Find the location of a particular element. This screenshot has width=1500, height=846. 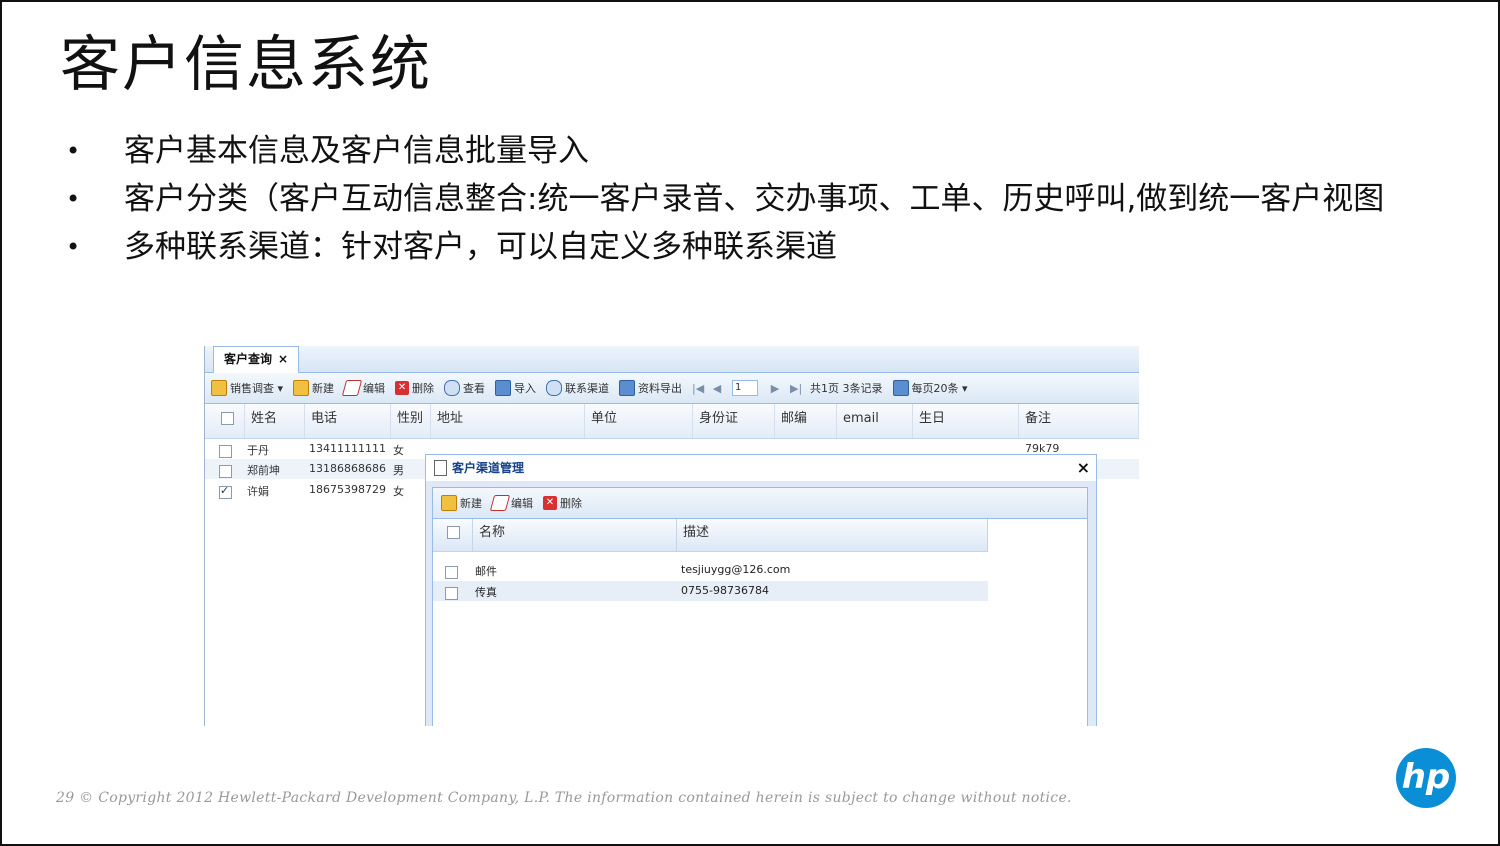

cell-channel-name: 传真 is located at coordinates (486, 592).